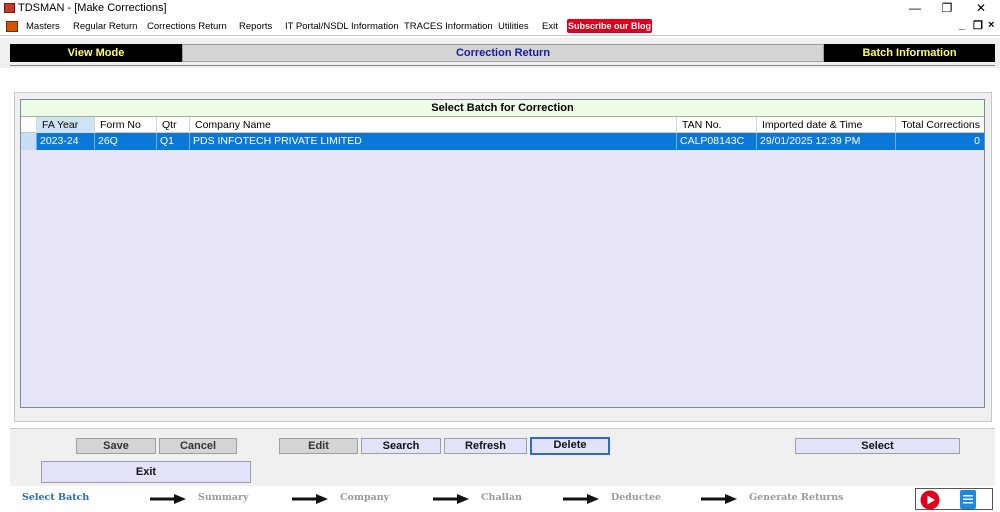 The width and height of the screenshot is (1000, 512). What do you see at coordinates (636, 497) in the screenshot?
I see `step-deductee: Deductee` at bounding box center [636, 497].